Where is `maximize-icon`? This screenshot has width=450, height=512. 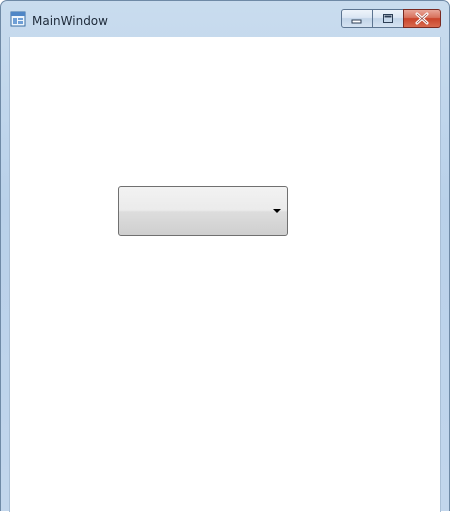
maximize-icon is located at coordinates (388, 18).